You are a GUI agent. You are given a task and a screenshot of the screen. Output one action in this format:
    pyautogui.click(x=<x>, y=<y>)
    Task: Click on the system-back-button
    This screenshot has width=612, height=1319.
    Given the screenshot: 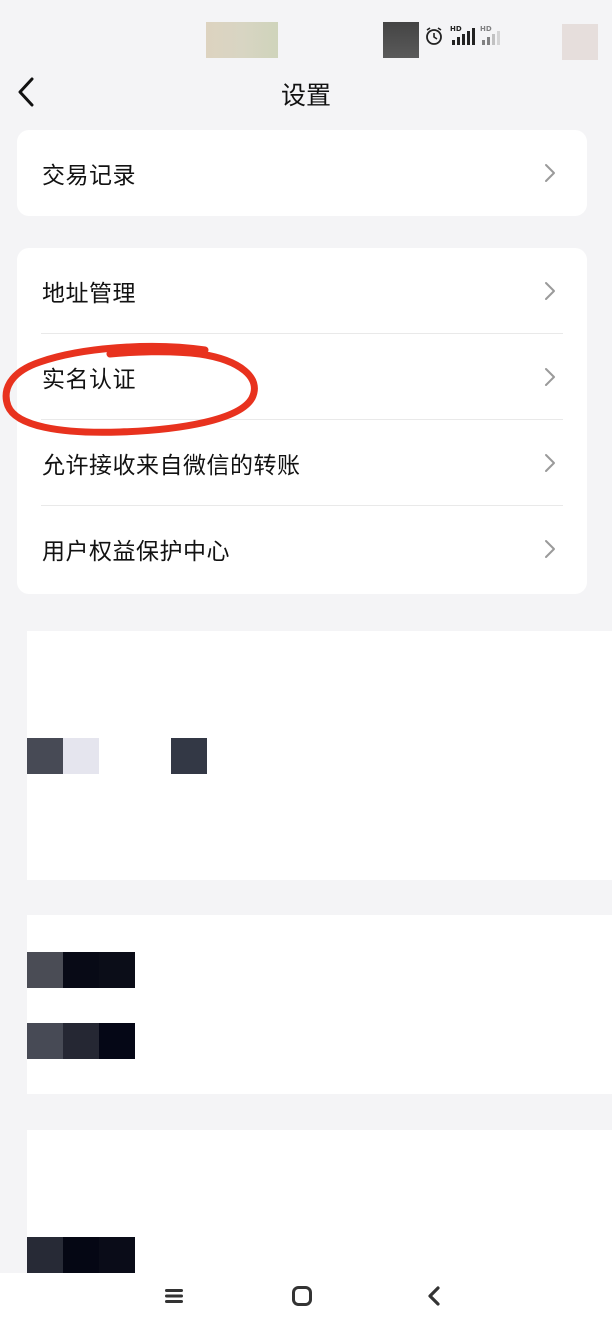 What is the action you would take?
    pyautogui.click(x=434, y=1296)
    